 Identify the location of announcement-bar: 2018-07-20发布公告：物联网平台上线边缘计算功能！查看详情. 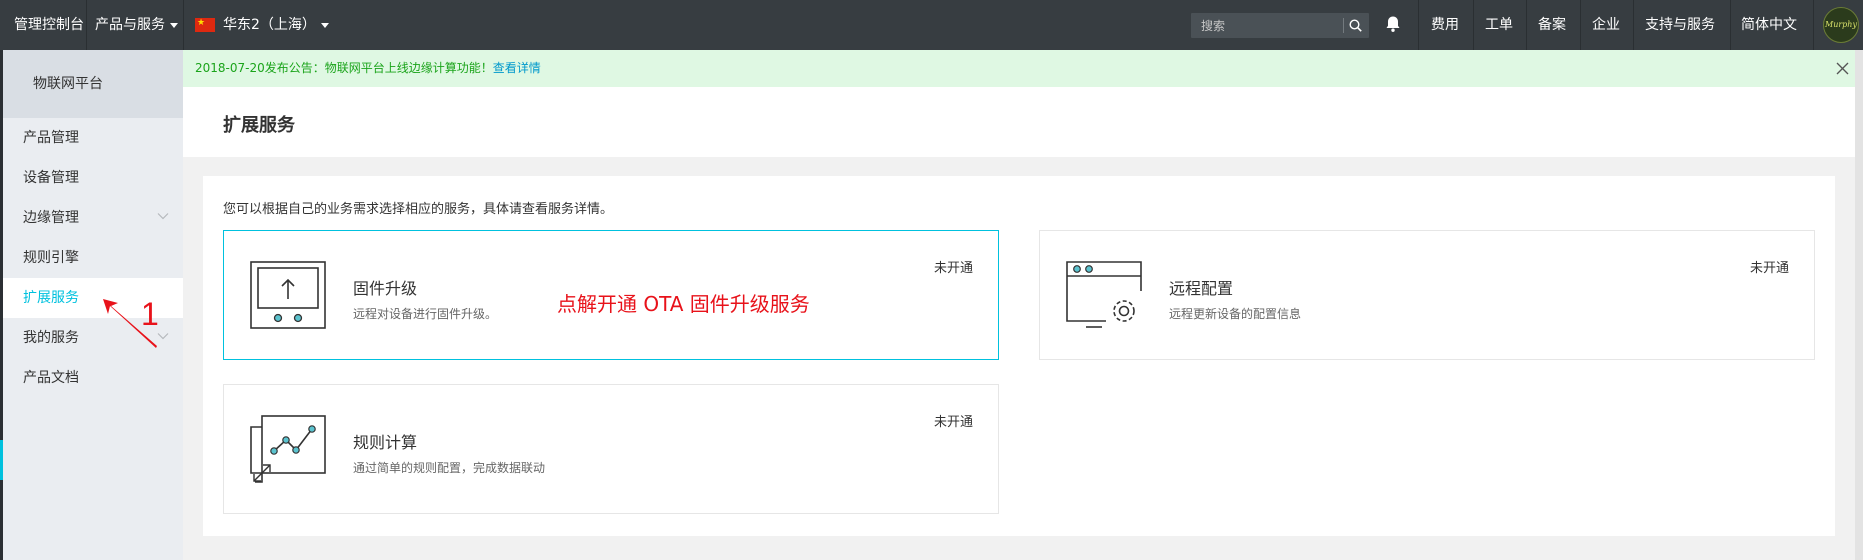
(1019, 68).